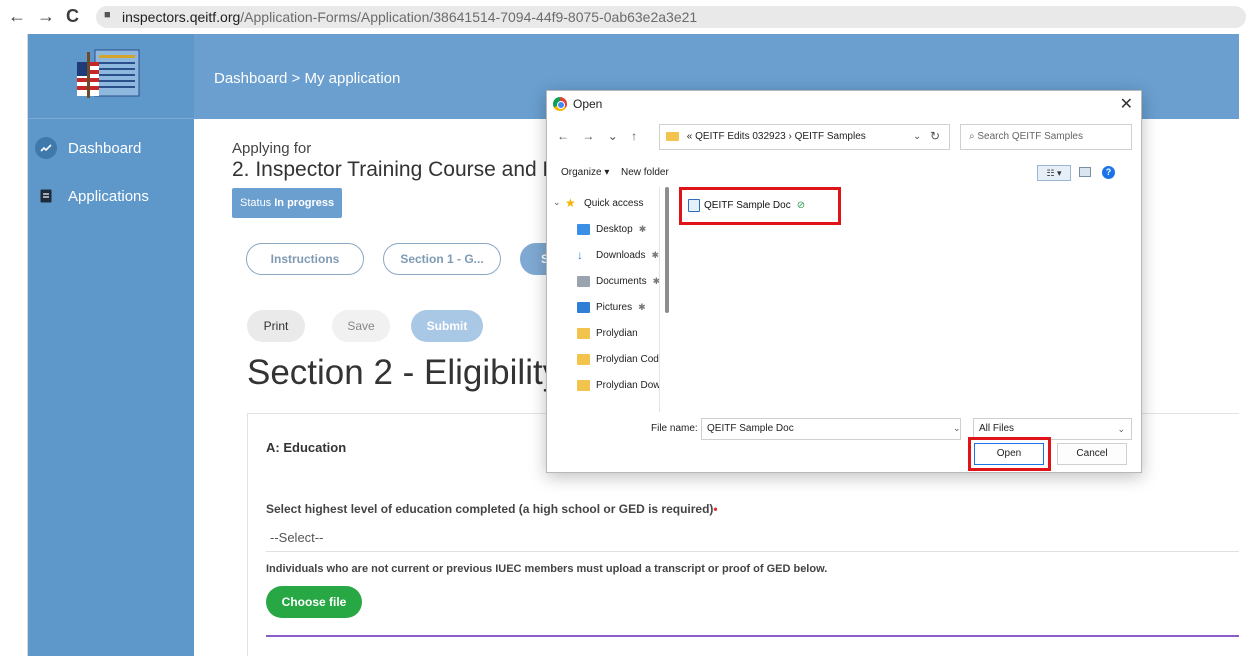 The width and height of the screenshot is (1255, 669). Describe the element at coordinates (580, 254) in the screenshot. I see `download-icon: ↓` at that location.